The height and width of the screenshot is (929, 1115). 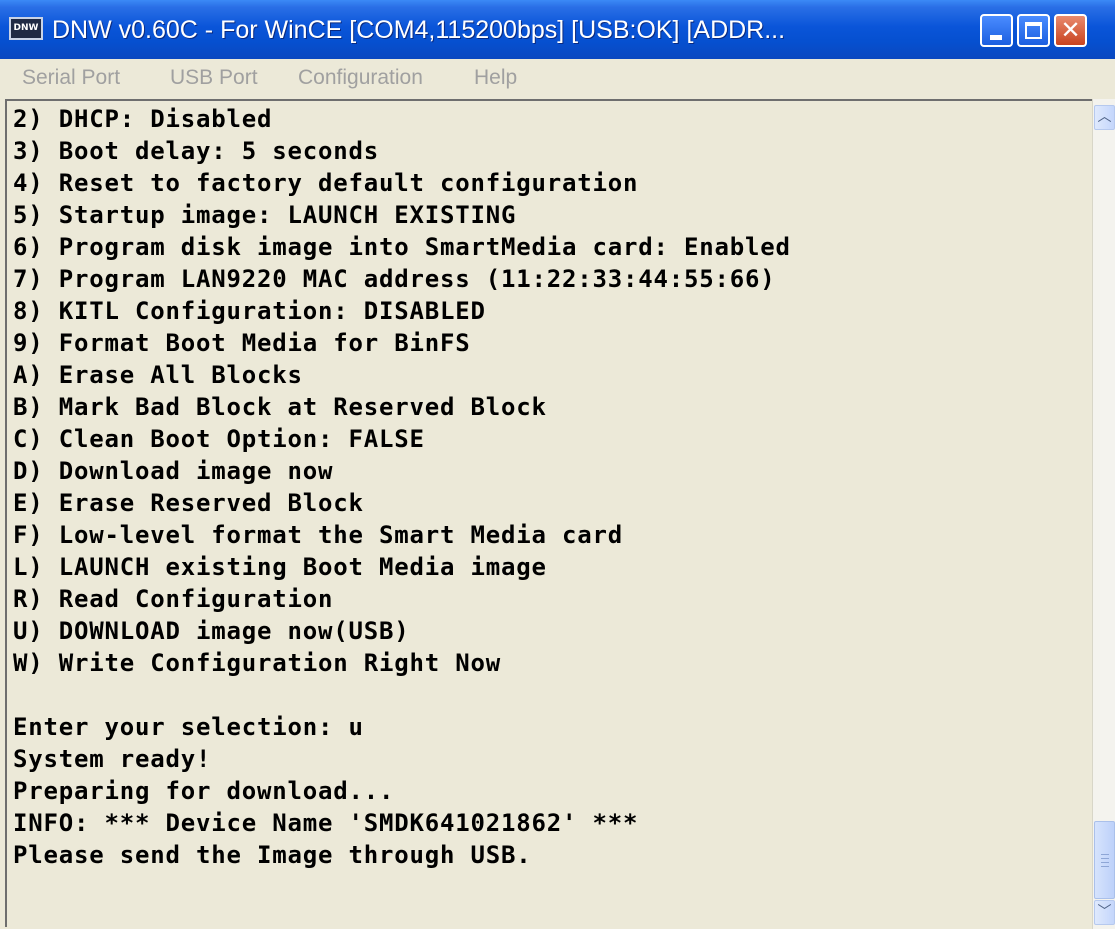 What do you see at coordinates (318, 535) in the screenshot?
I see `terminal-line: F) Low-level format the Smart Media card` at bounding box center [318, 535].